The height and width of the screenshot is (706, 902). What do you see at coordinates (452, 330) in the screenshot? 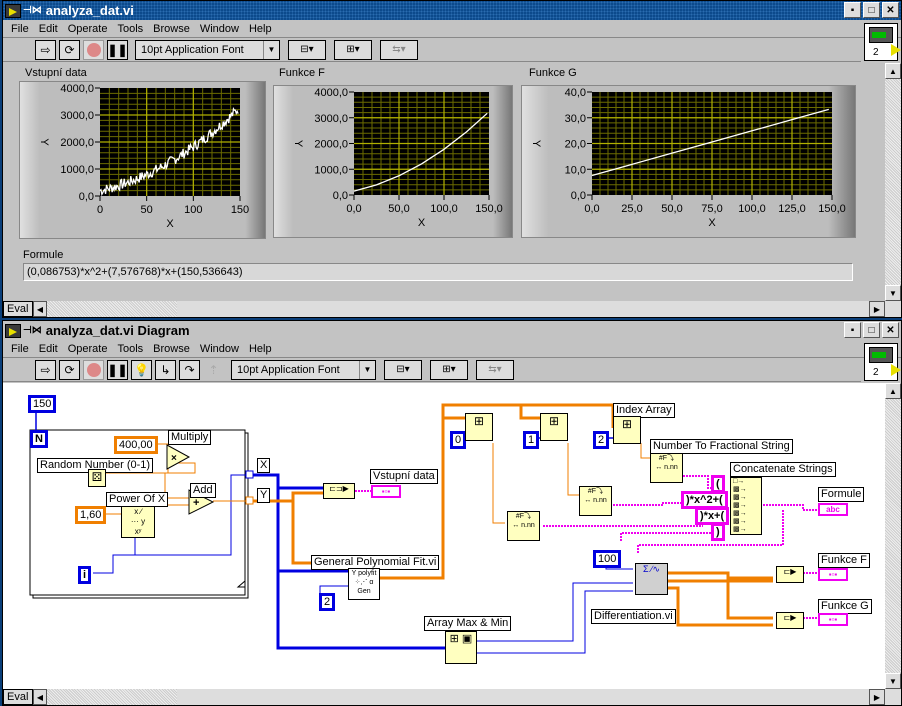
I see `title-bar: ⊣⋈ analyza_dat.vi Diagram ▪ □ ✕` at bounding box center [452, 330].